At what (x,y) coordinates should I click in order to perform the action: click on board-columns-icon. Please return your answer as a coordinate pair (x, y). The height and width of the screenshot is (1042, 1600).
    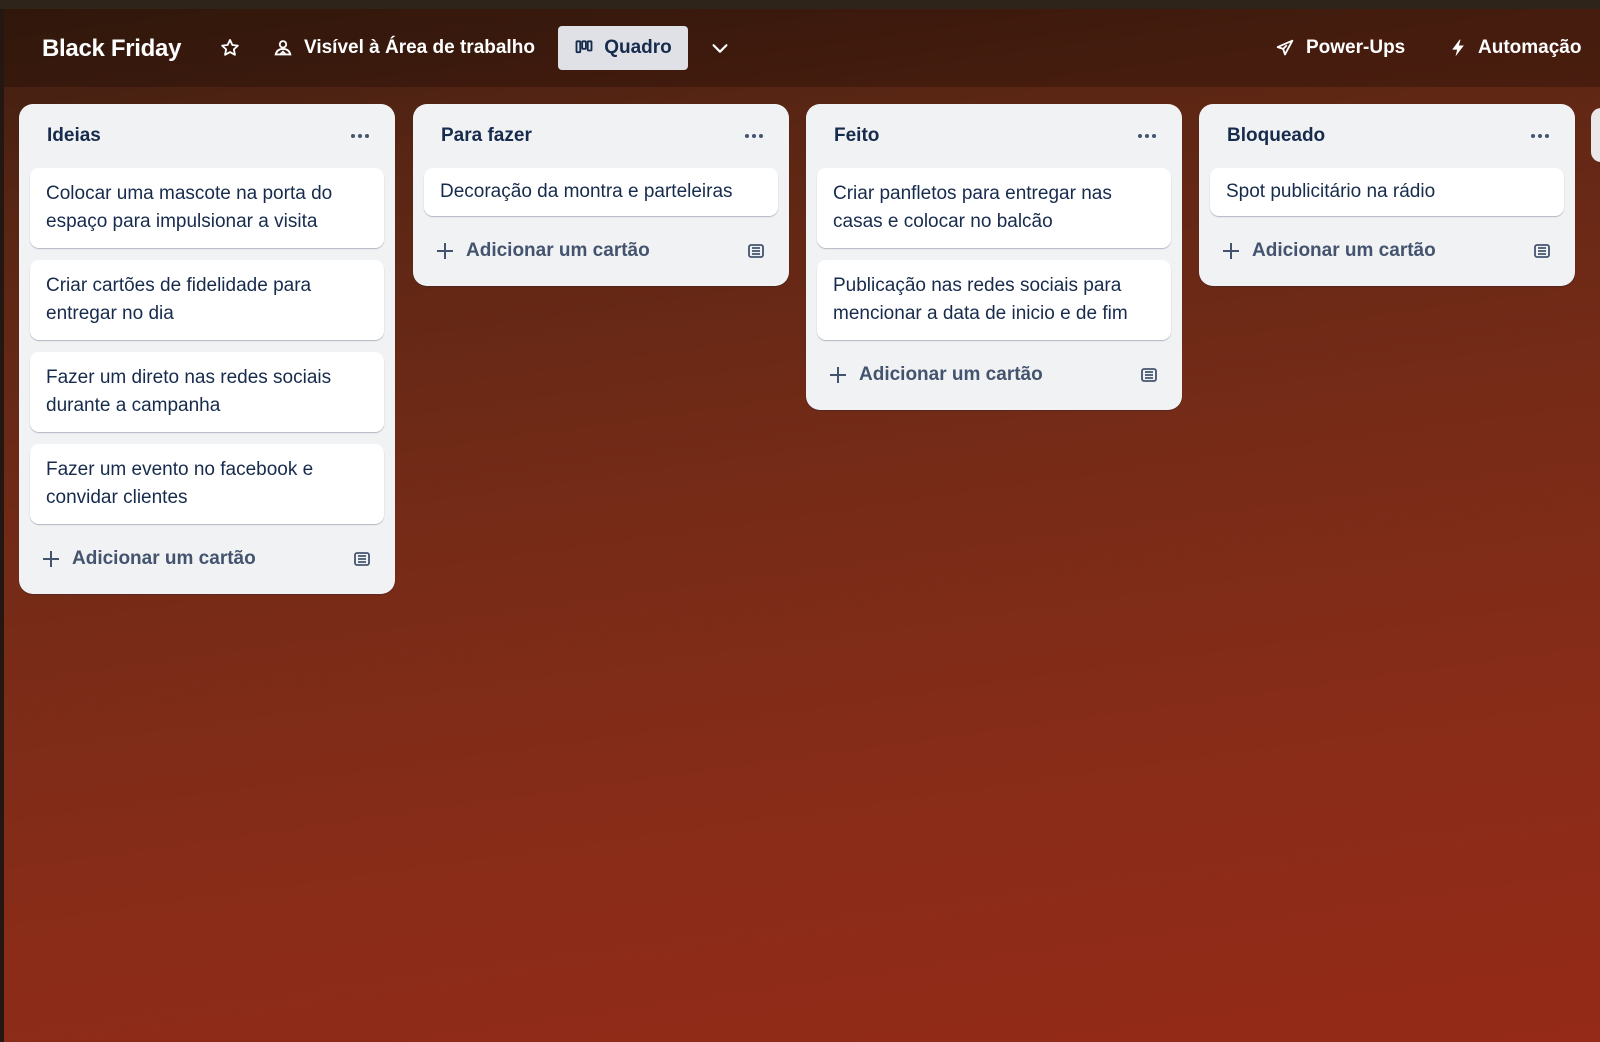
    Looking at the image, I should click on (584, 48).